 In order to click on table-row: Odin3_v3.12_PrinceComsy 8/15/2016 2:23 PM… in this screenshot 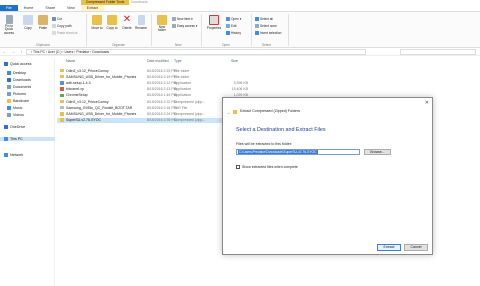, I will do `click(167, 70)`.